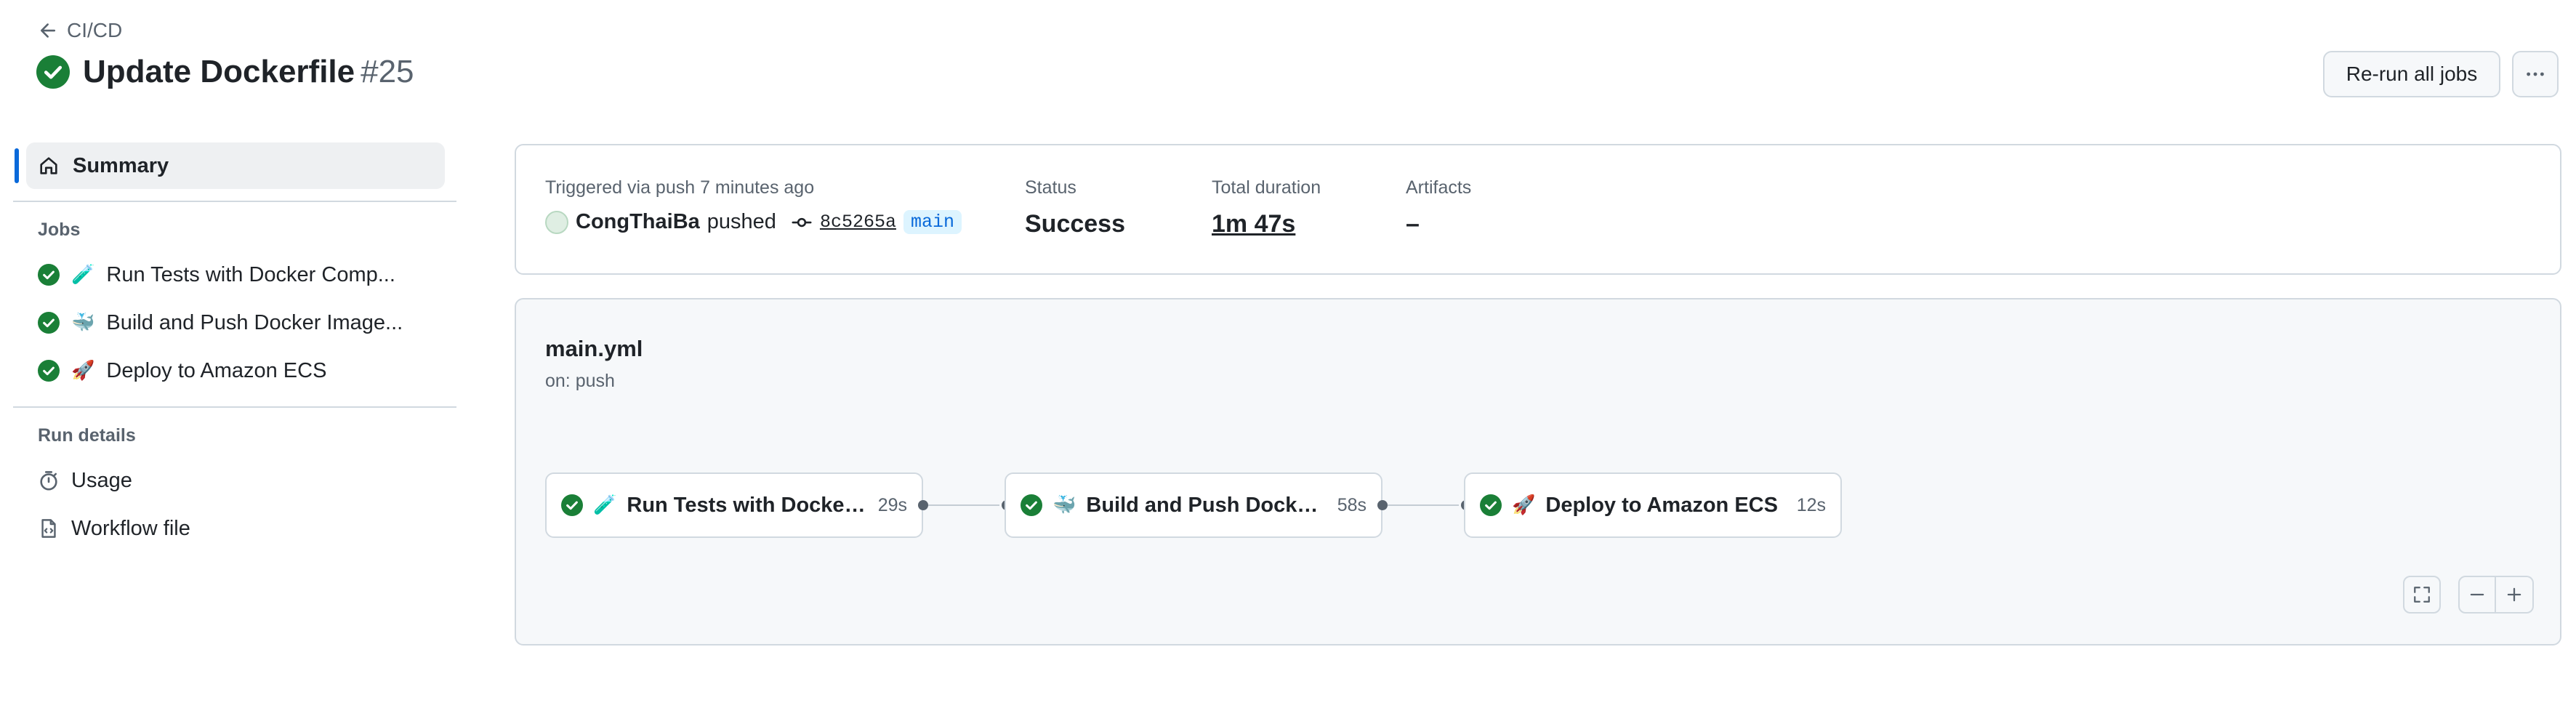  Describe the element at coordinates (680, 187) in the screenshot. I see `trigger-label: Triggered via push 7 minutes ago` at that location.